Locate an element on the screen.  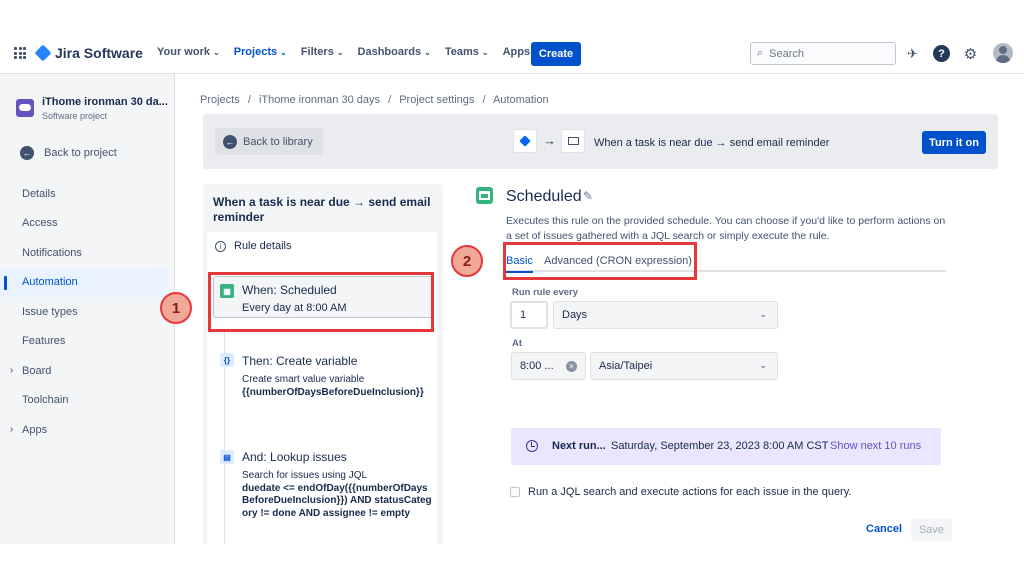
nav-filters: Filters ⌄ is located at coordinates (322, 52).